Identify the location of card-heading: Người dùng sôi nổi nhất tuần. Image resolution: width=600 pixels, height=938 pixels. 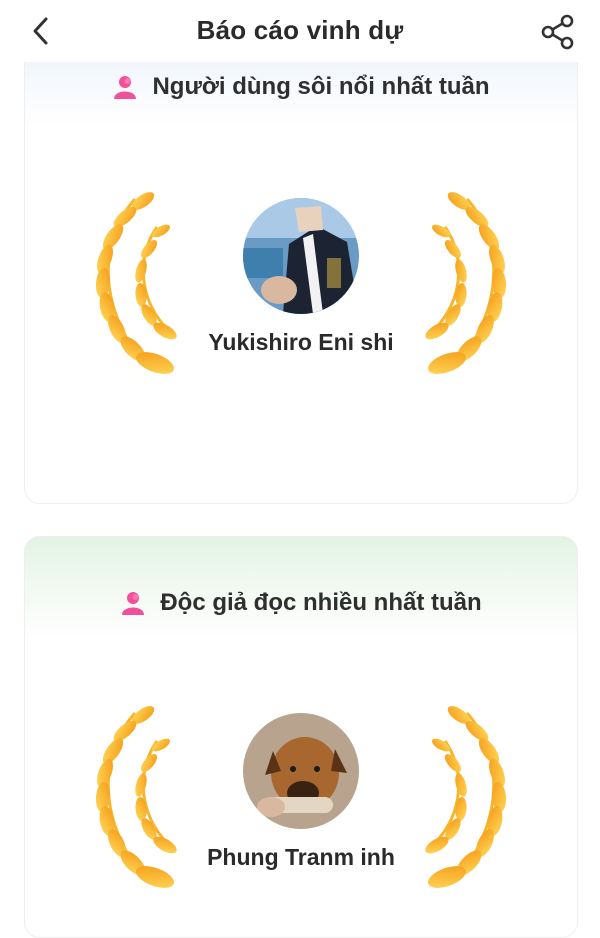
(301, 87).